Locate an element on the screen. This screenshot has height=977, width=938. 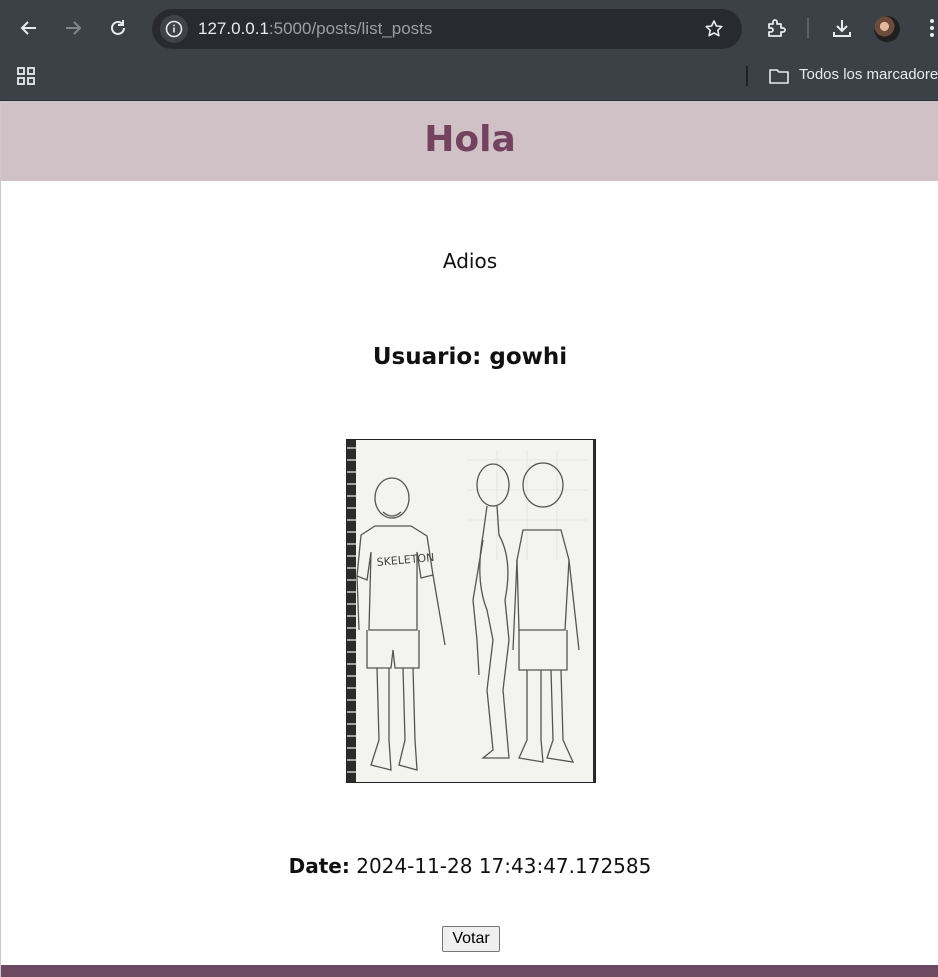
header-banner: Hola is located at coordinates (469, 141).